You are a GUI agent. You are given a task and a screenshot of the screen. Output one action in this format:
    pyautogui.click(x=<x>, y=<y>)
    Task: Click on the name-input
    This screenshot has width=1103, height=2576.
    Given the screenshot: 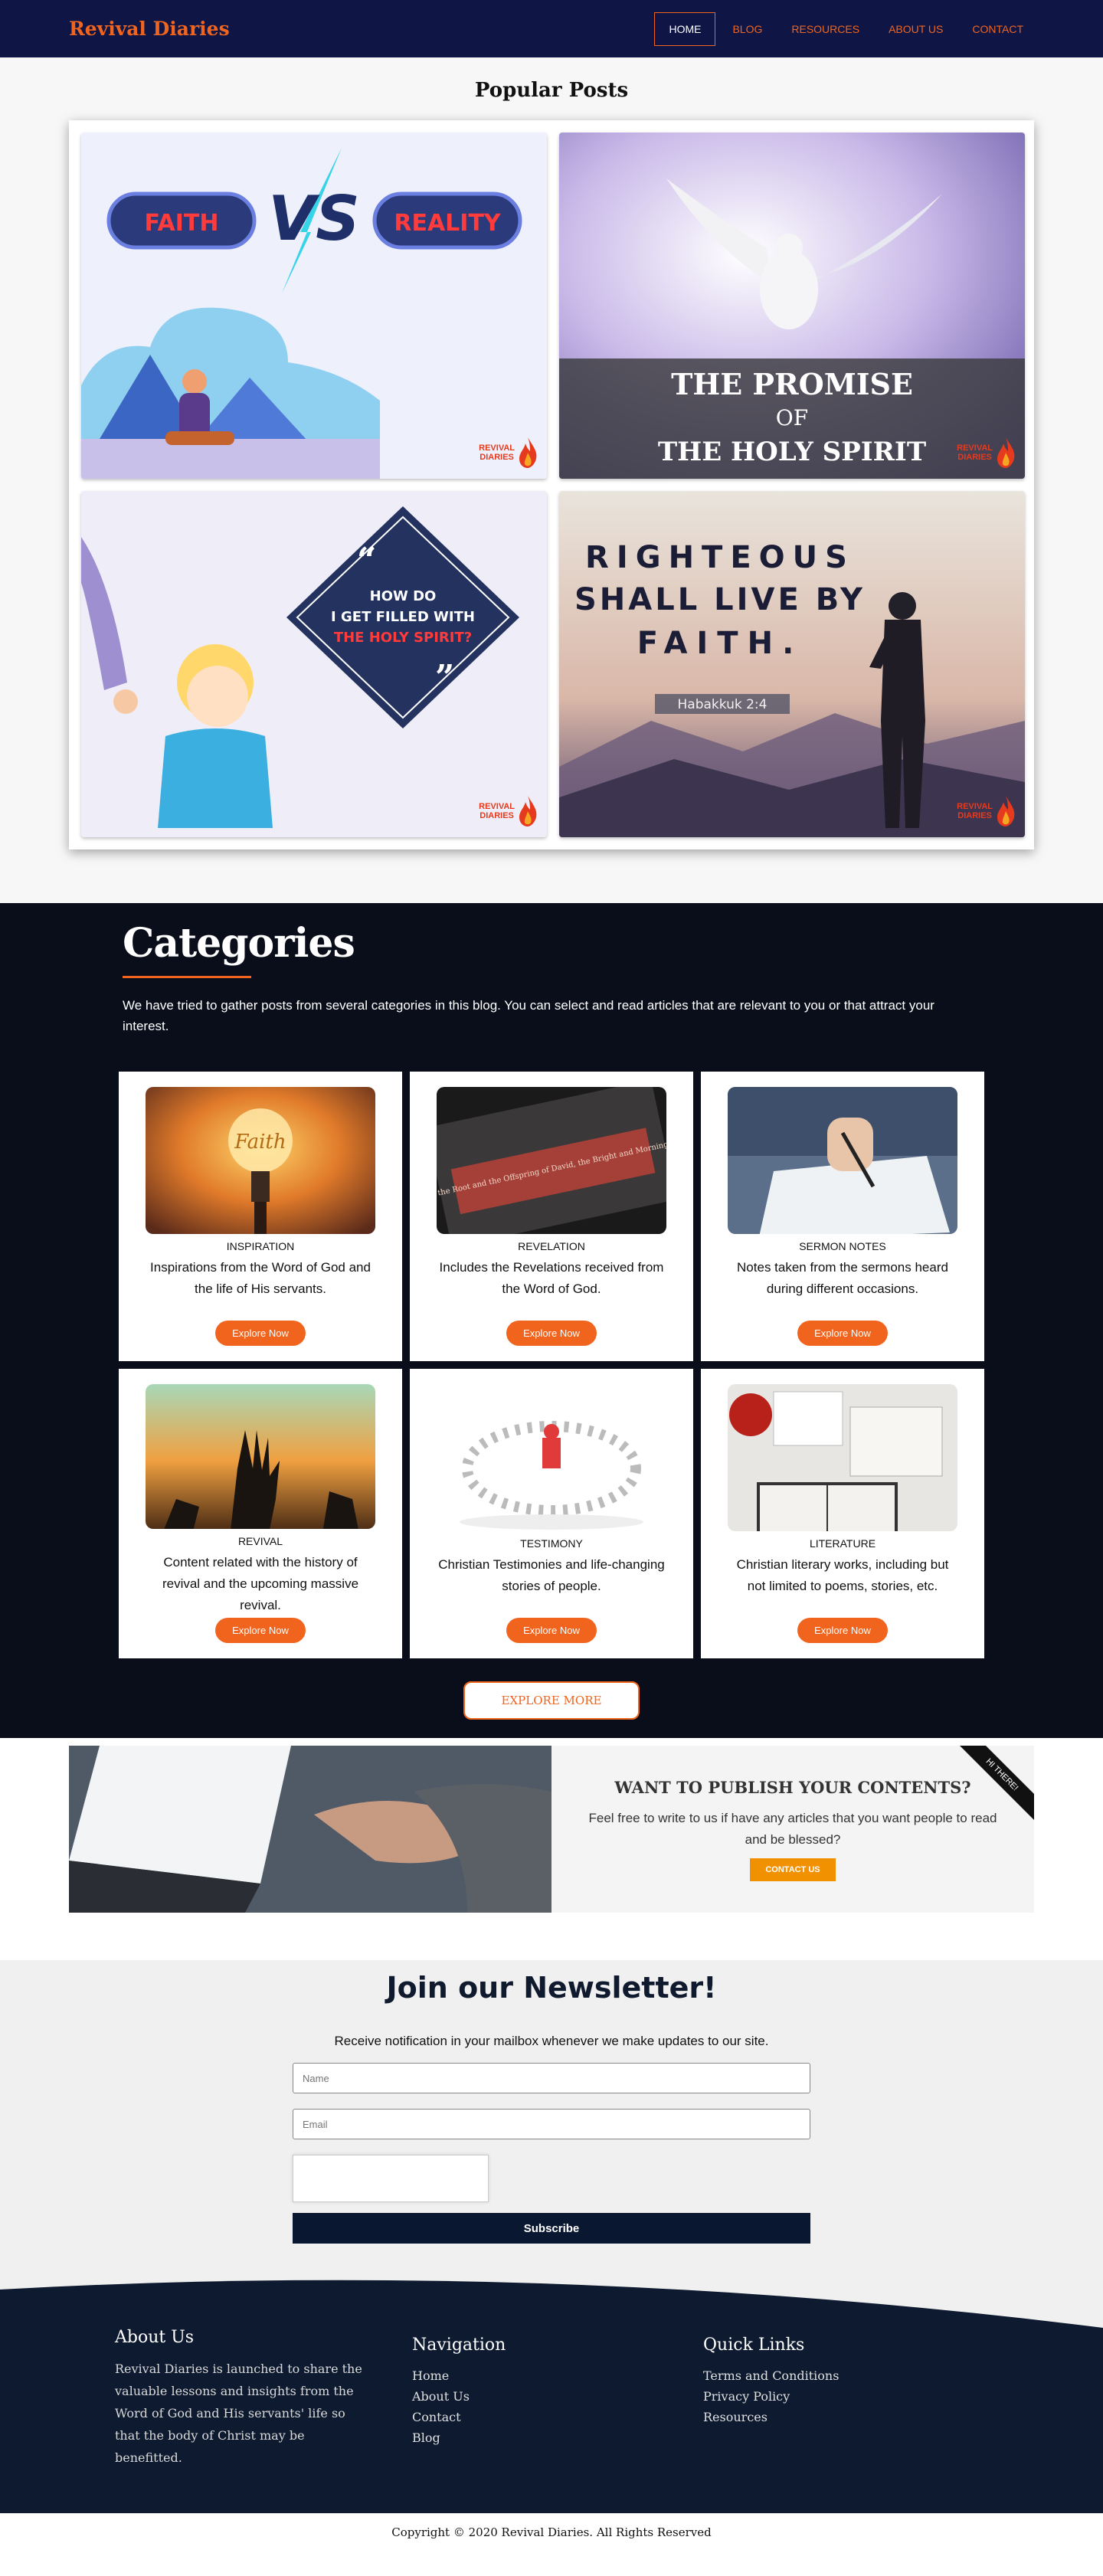 What is the action you would take?
    pyautogui.click(x=552, y=2078)
    